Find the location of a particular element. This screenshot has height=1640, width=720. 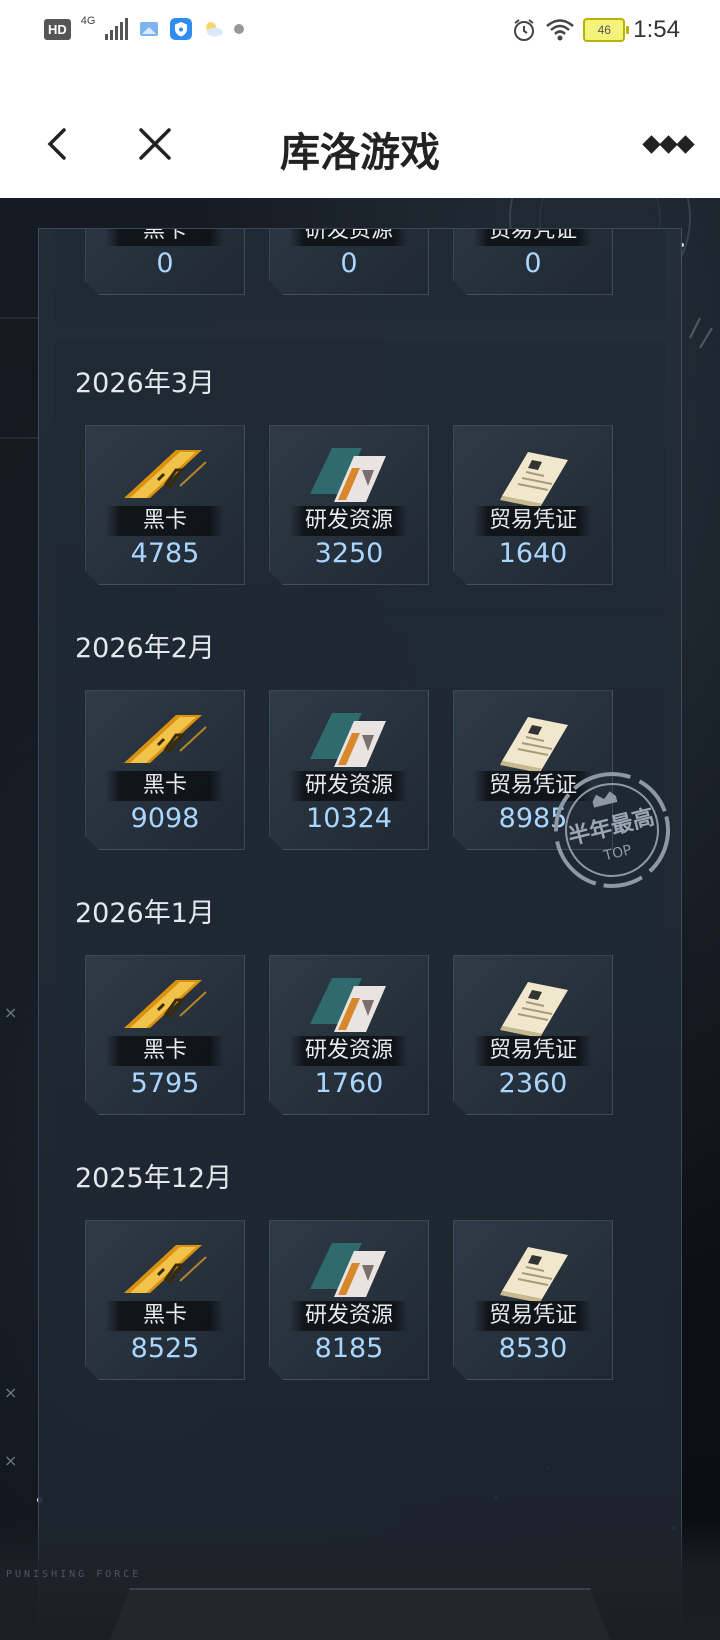

network-type: 4G is located at coordinates (88, 21).